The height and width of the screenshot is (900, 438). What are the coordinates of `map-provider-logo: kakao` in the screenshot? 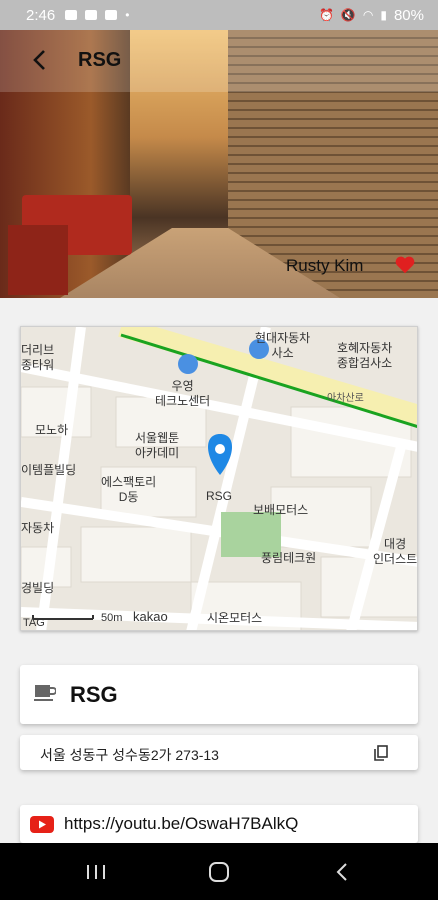 It's located at (150, 616).